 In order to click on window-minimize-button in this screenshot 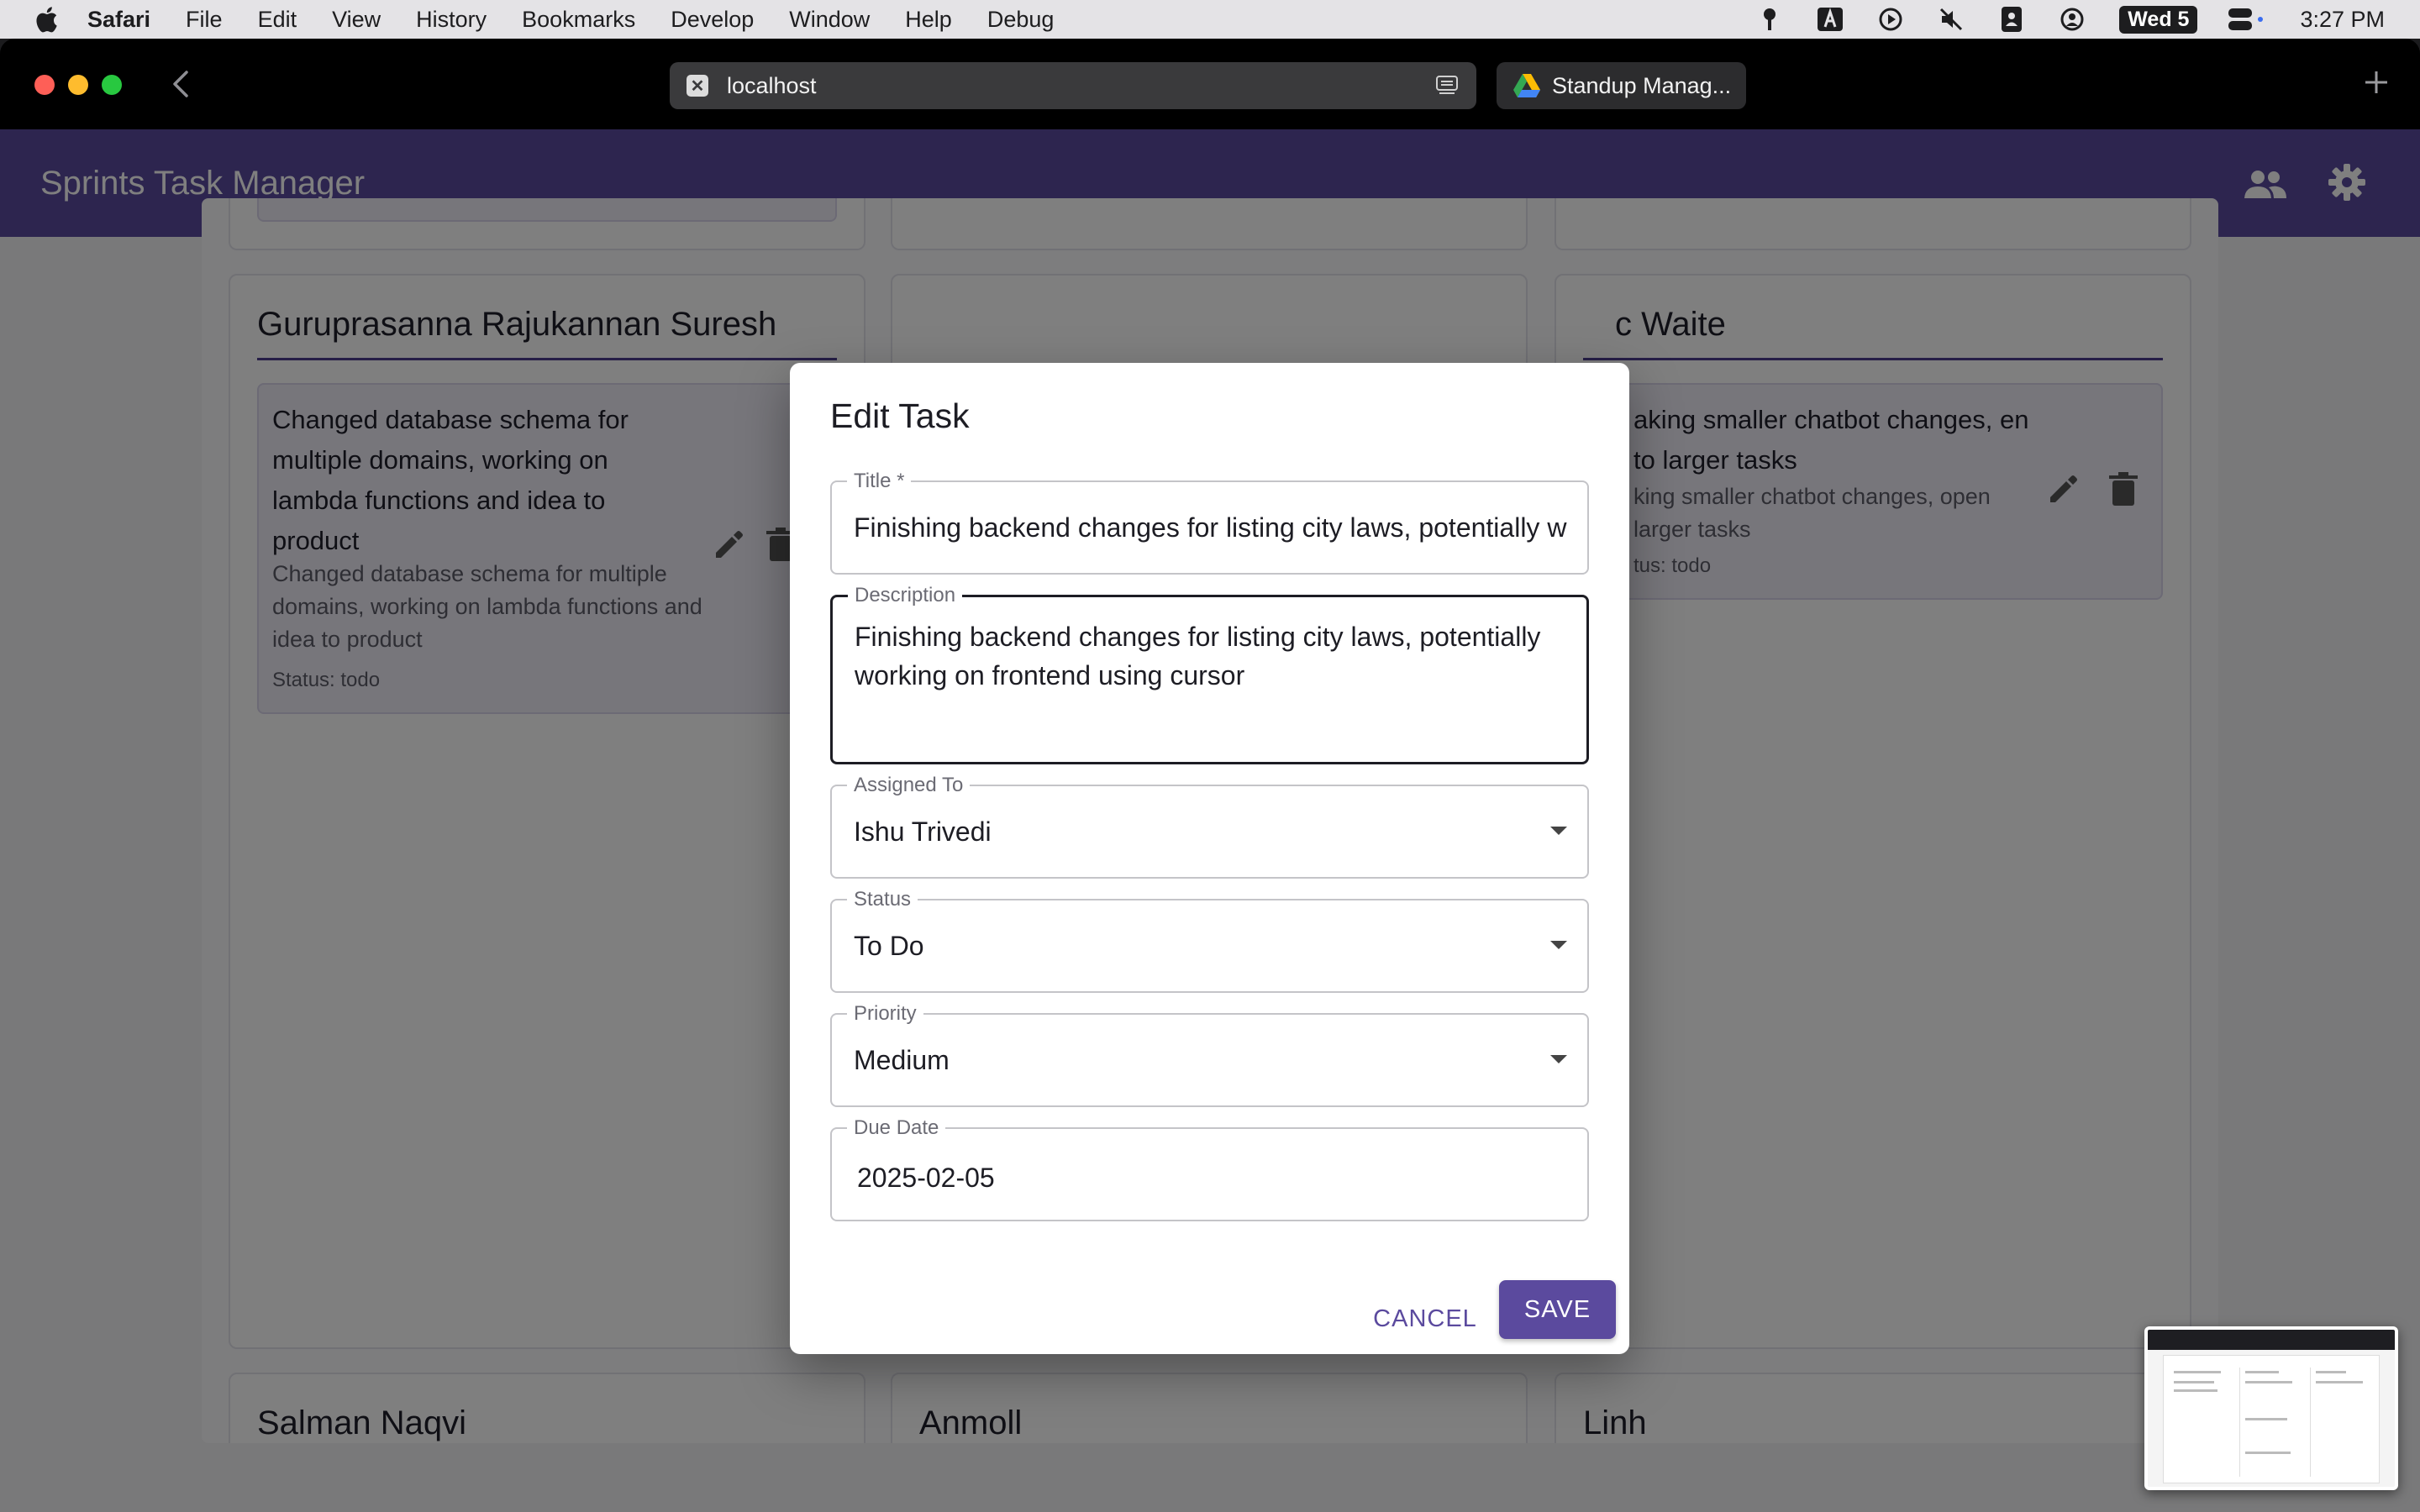, I will do `click(78, 85)`.